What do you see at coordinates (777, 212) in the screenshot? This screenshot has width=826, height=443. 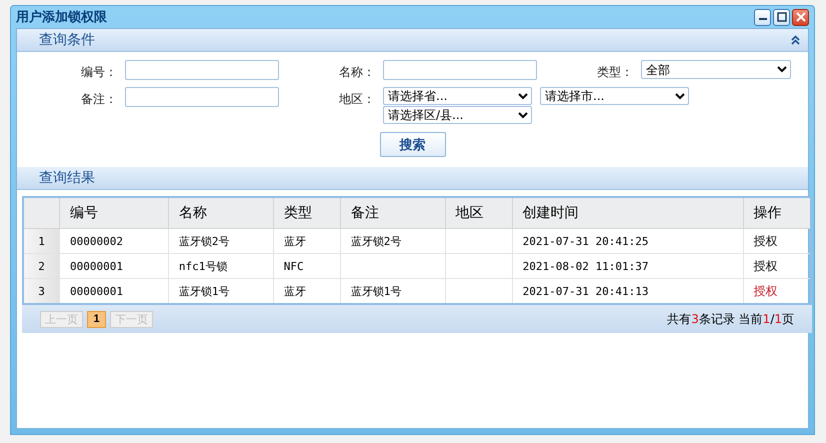 I see `column-header: 操作` at bounding box center [777, 212].